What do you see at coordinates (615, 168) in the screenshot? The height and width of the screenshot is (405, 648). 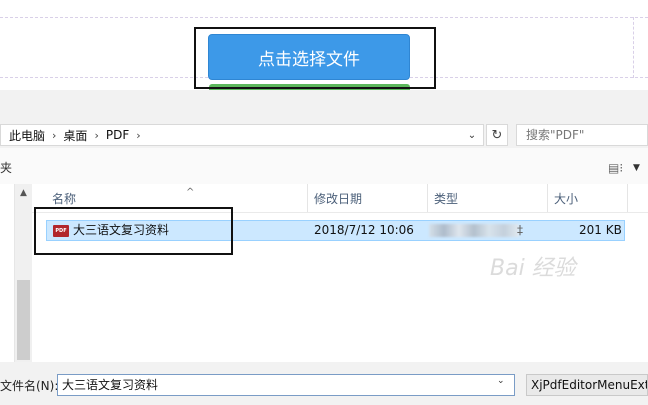 I see `view-options-icon: ▤⁝` at bounding box center [615, 168].